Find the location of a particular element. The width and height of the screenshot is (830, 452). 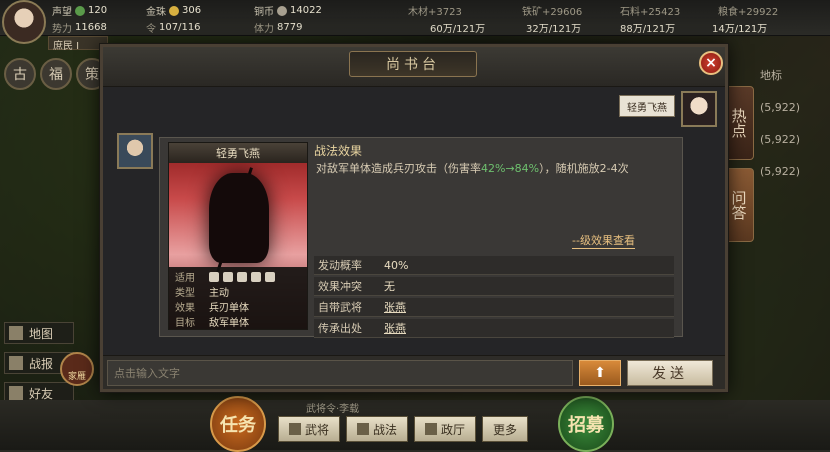

spear-icon is located at coordinates (256, 276).